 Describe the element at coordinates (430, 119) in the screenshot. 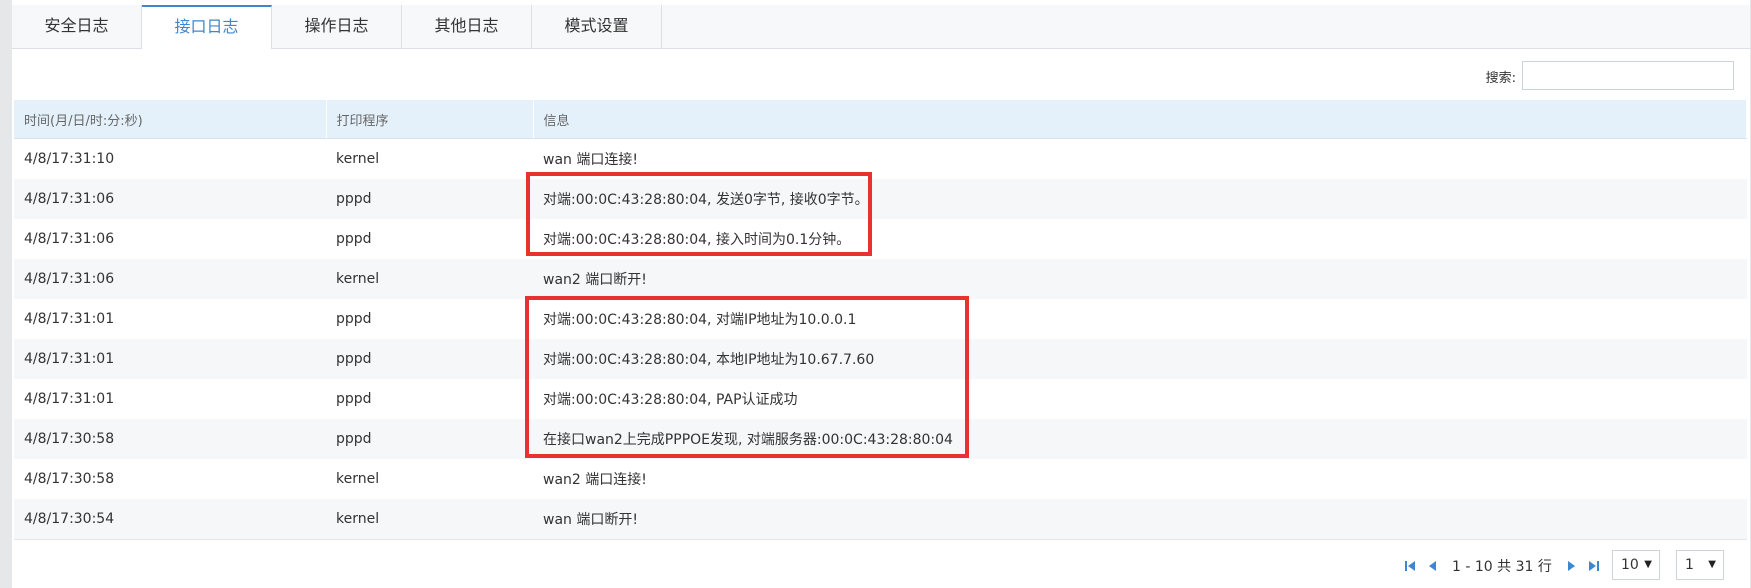

I see `column-header-program: 打印程序` at that location.